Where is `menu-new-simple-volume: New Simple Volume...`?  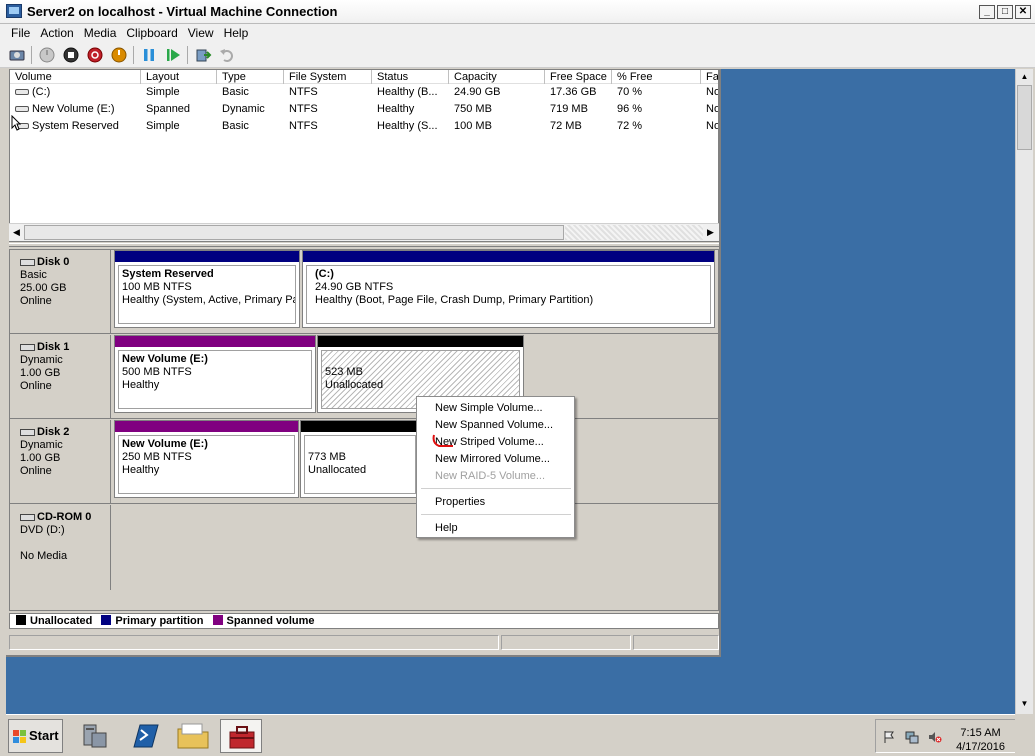 menu-new-simple-volume: New Simple Volume... is located at coordinates (489, 408).